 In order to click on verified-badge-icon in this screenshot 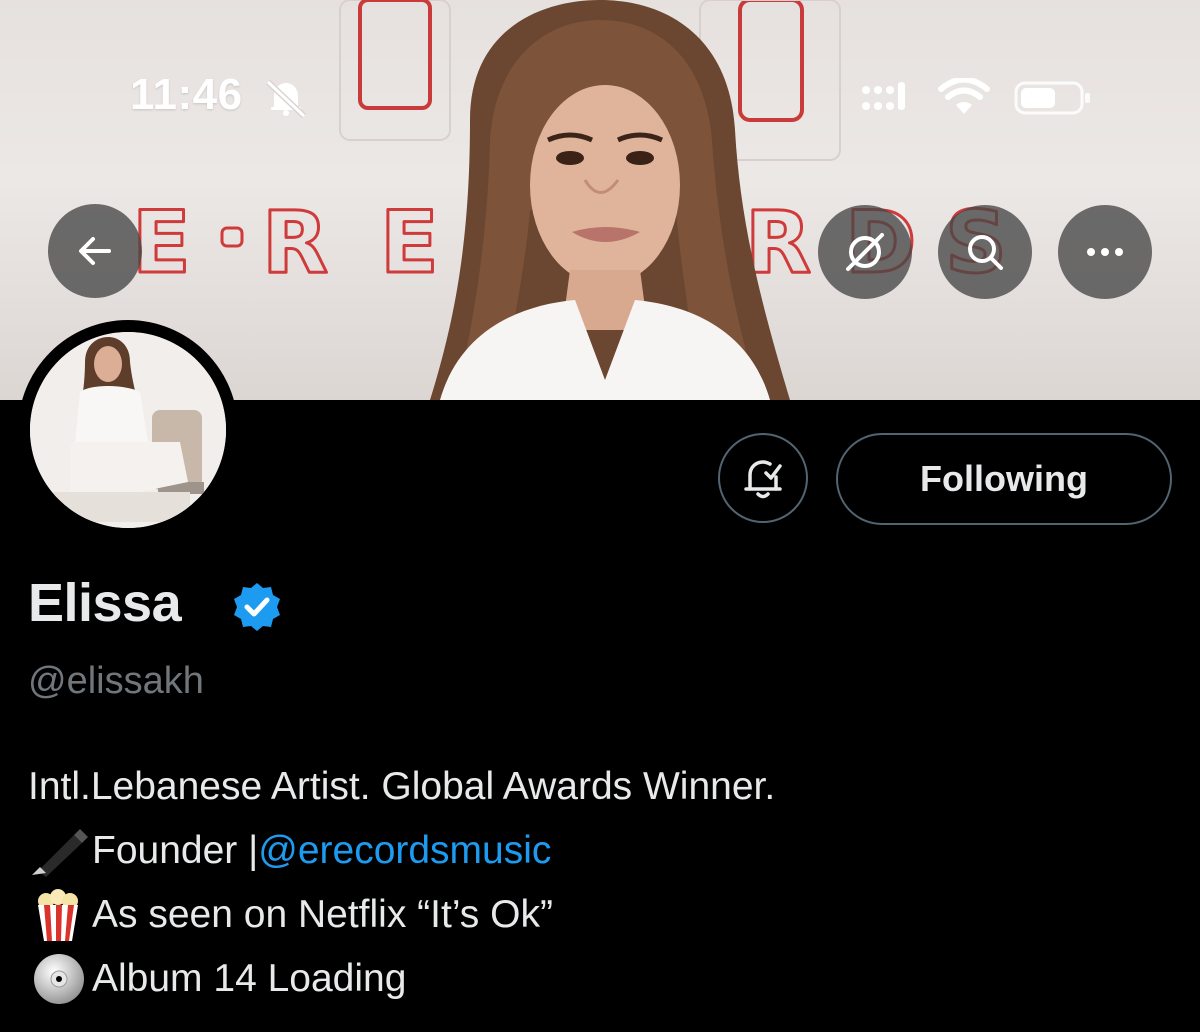, I will do `click(257, 607)`.